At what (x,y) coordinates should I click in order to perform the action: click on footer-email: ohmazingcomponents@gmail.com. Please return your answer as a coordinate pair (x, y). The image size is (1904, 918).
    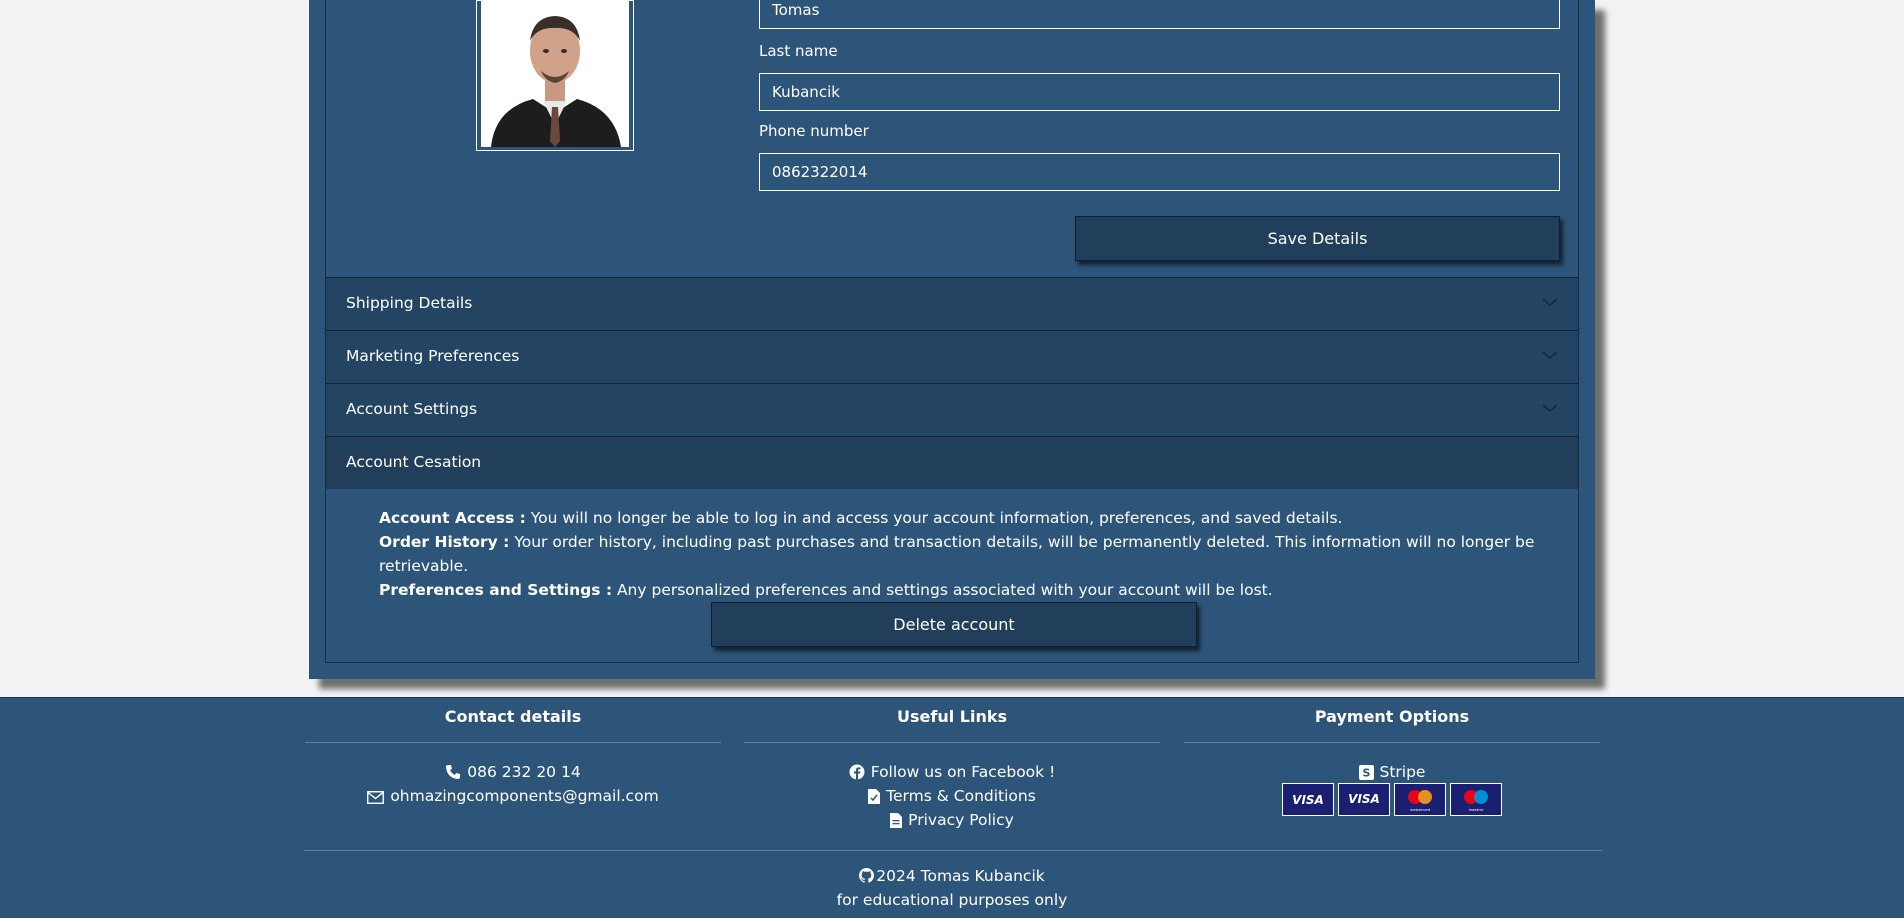
    Looking at the image, I should click on (513, 796).